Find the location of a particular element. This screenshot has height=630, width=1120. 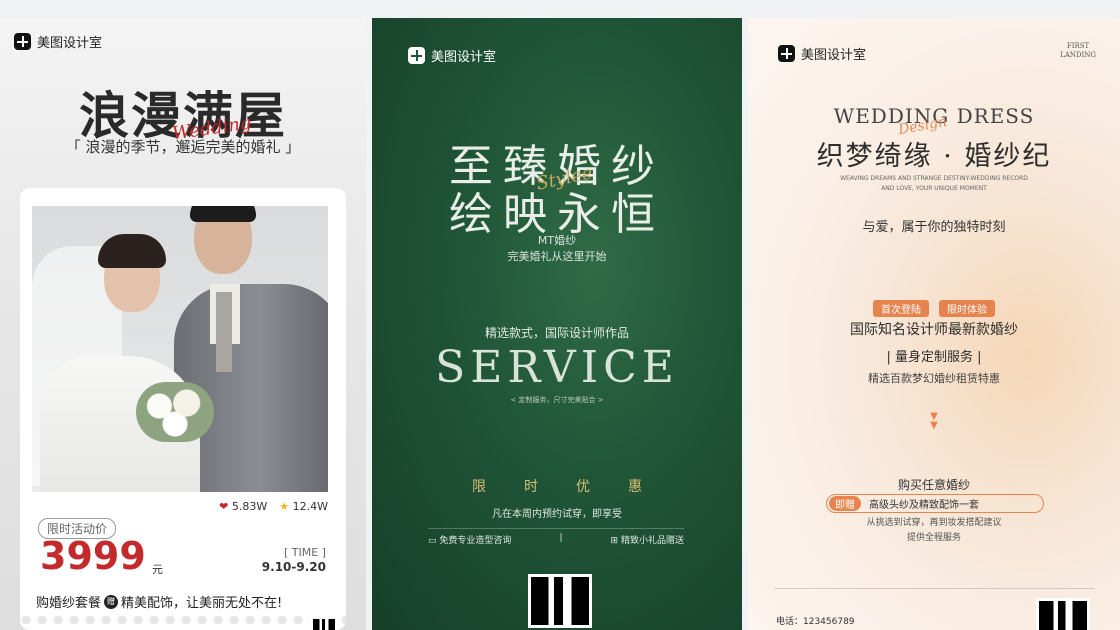

bouquet is located at coordinates (175, 412).